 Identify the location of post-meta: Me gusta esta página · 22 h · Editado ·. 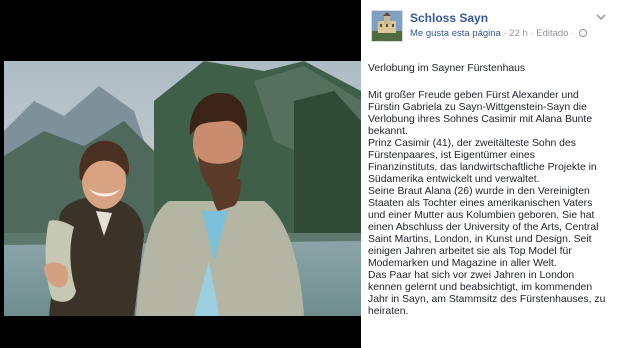
(498, 33).